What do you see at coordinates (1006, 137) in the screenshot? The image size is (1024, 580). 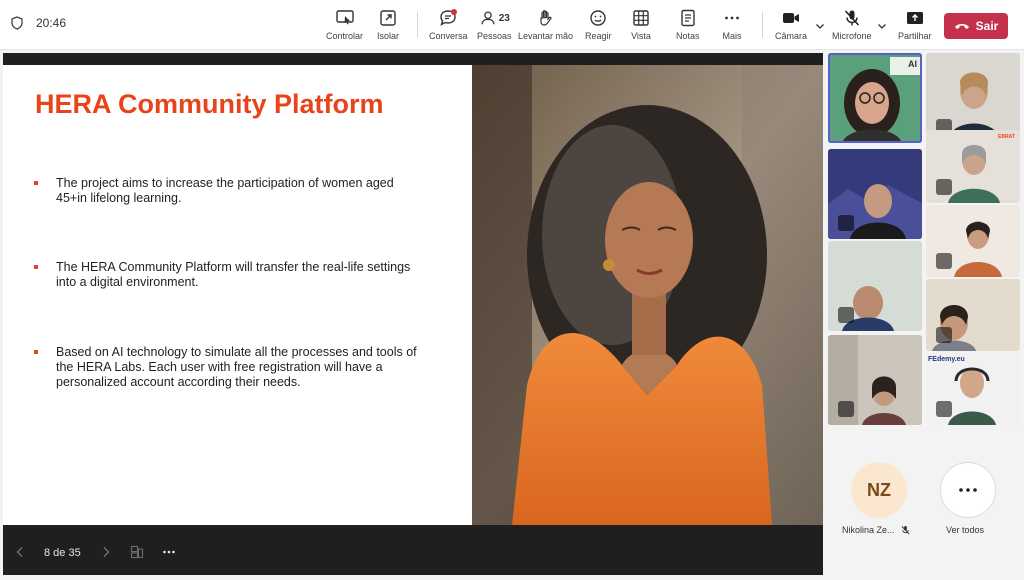 I see `ebrat-label: EBRAT` at bounding box center [1006, 137].